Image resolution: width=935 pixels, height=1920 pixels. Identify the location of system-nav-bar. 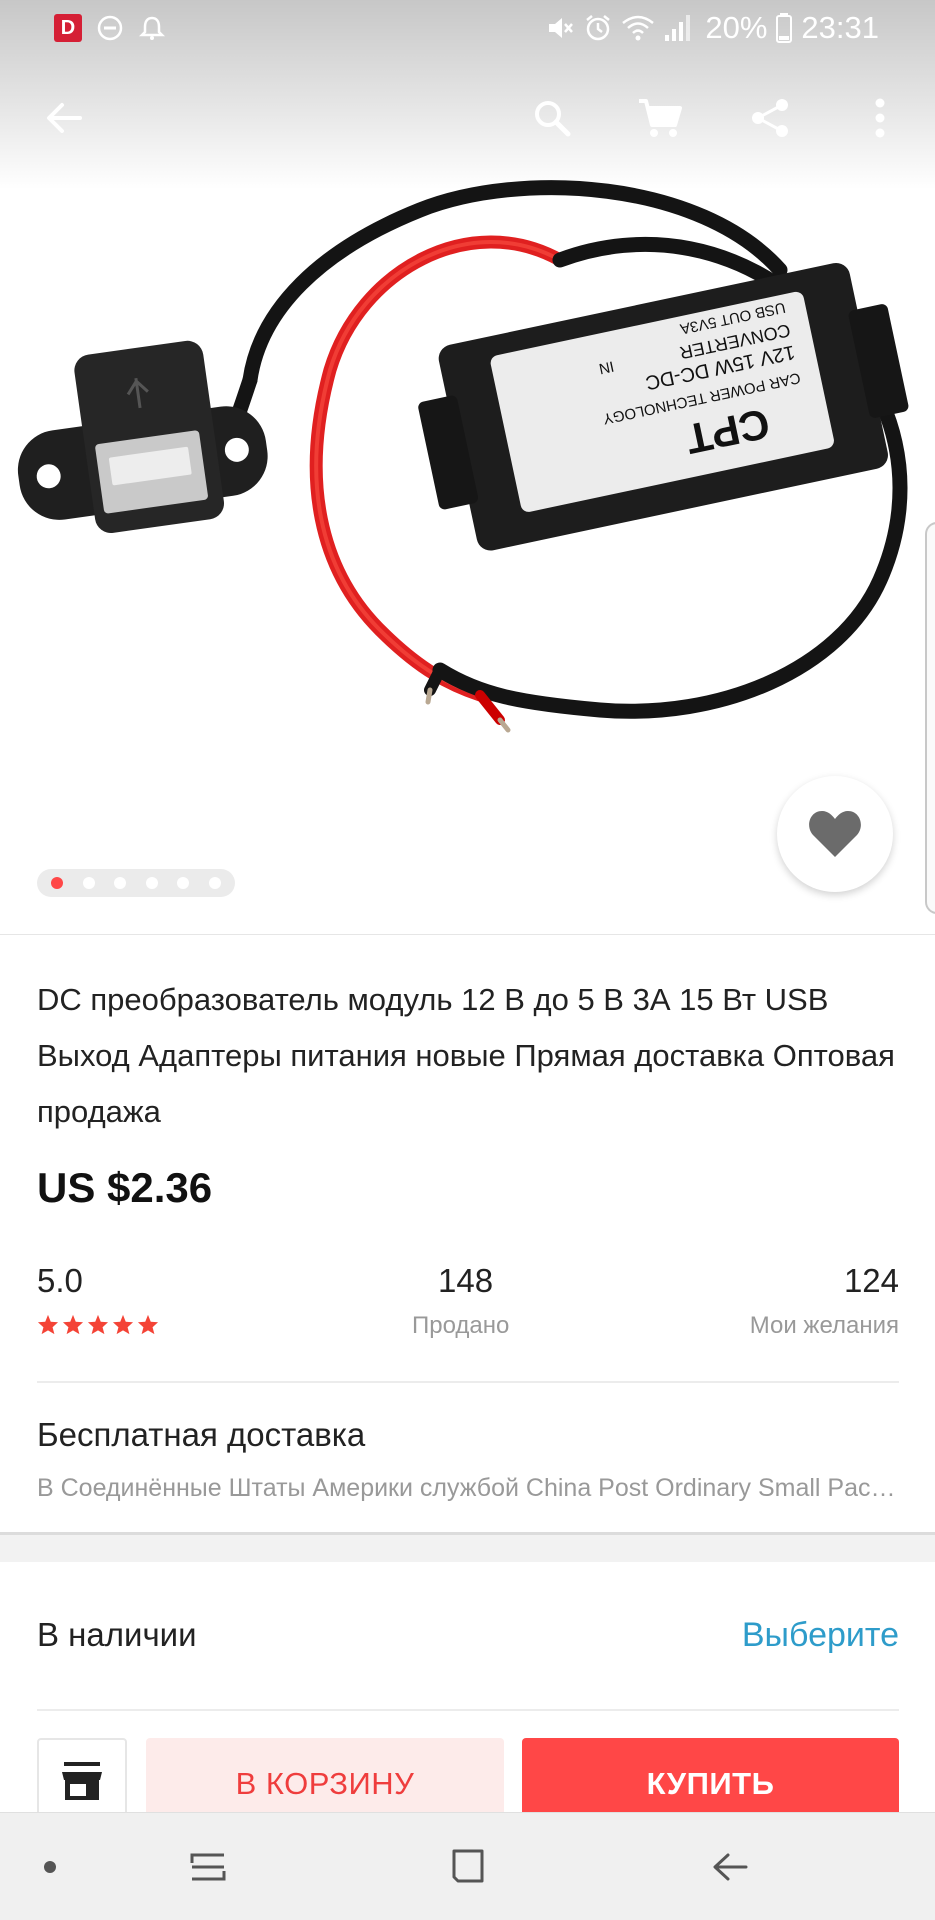
(467, 1866).